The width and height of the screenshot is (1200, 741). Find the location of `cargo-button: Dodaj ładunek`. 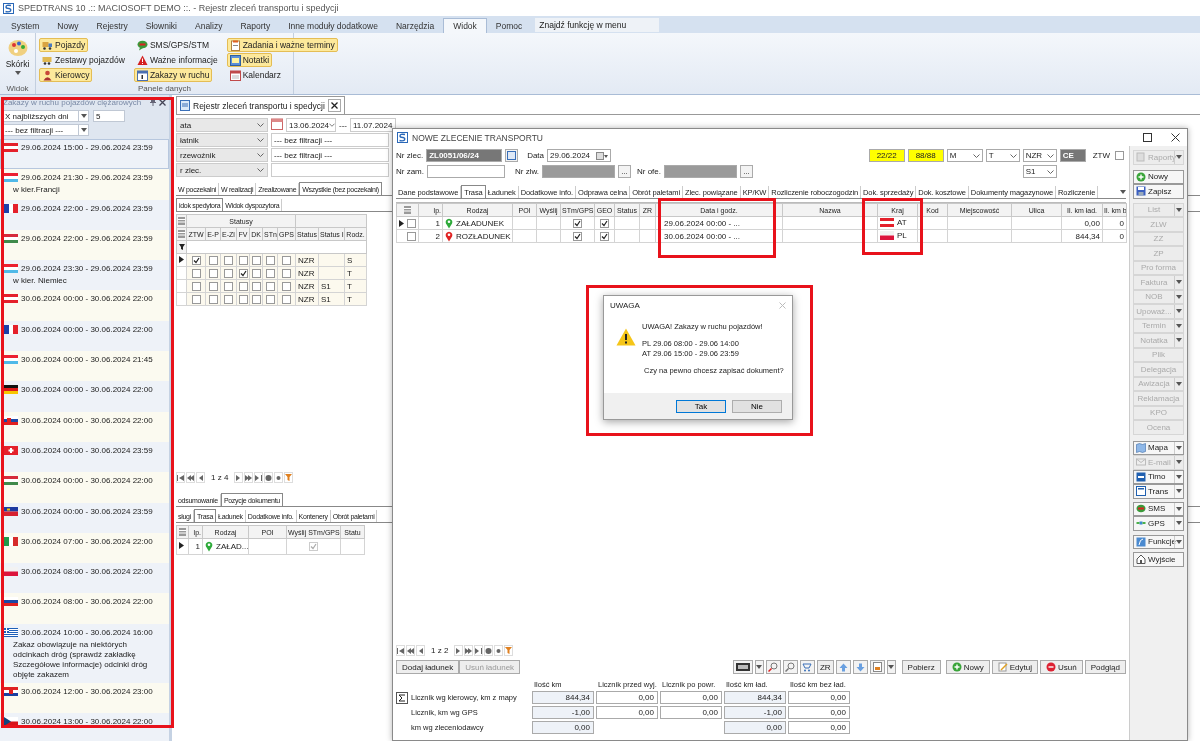

cargo-button: Dodaj ładunek is located at coordinates (428, 667).